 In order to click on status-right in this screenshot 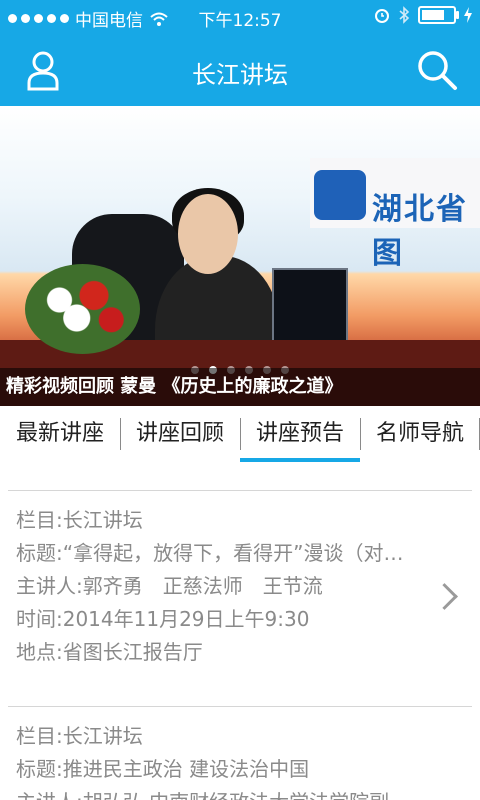, I will do `click(423, 15)`.